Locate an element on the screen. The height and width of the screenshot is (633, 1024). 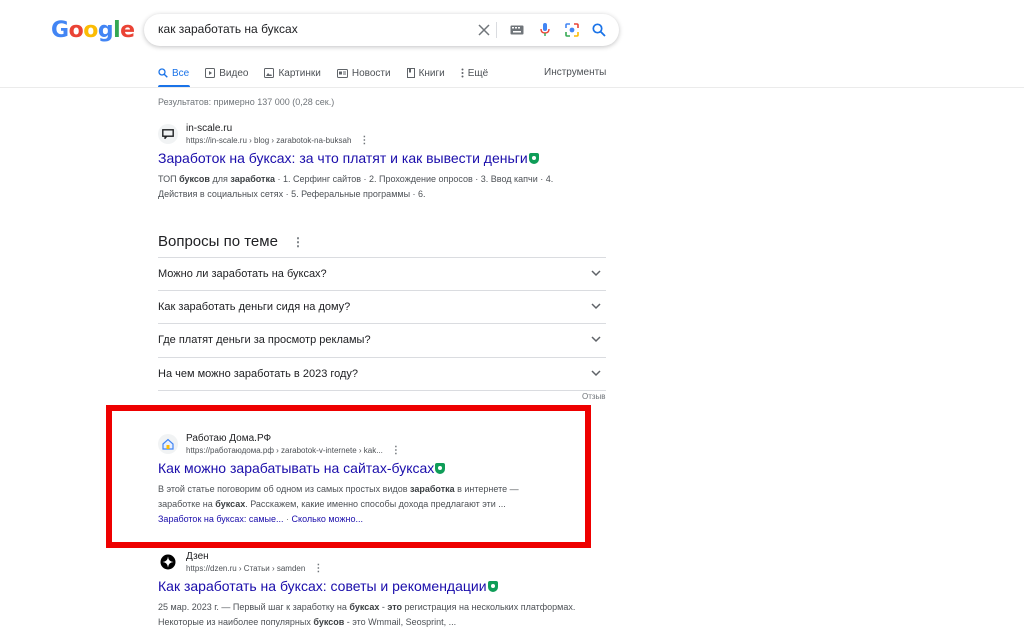
play-icon is located at coordinates (210, 73).